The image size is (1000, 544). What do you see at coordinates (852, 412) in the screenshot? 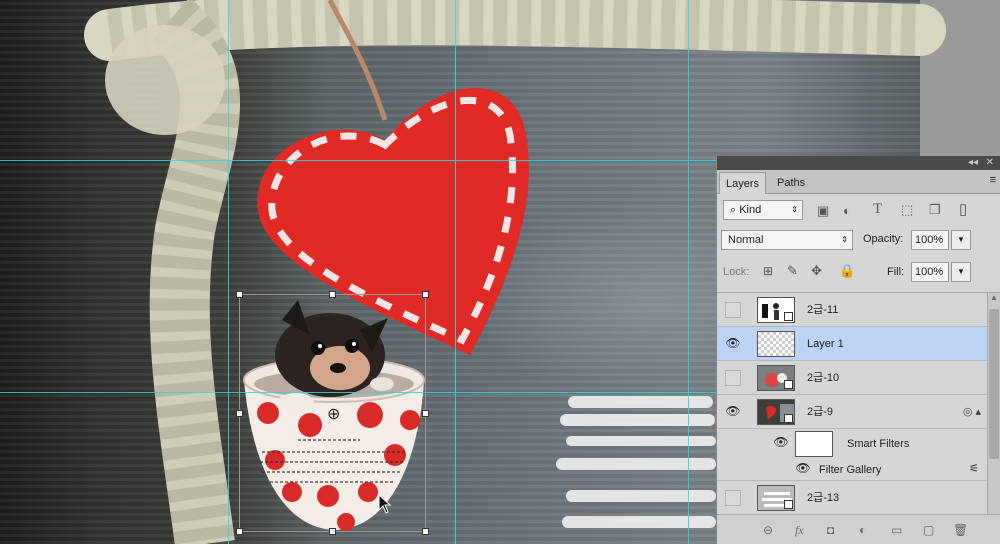
I see `layer-row: 👁 2급-9 ◎ ▴` at bounding box center [852, 412].